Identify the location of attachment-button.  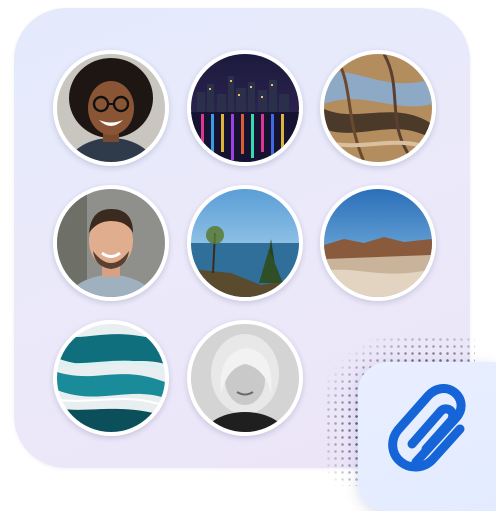
(427, 436).